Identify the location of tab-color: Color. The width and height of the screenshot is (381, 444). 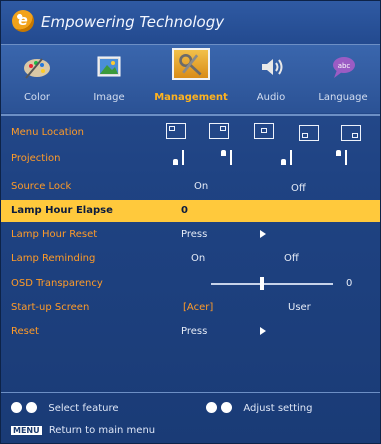
(37, 79).